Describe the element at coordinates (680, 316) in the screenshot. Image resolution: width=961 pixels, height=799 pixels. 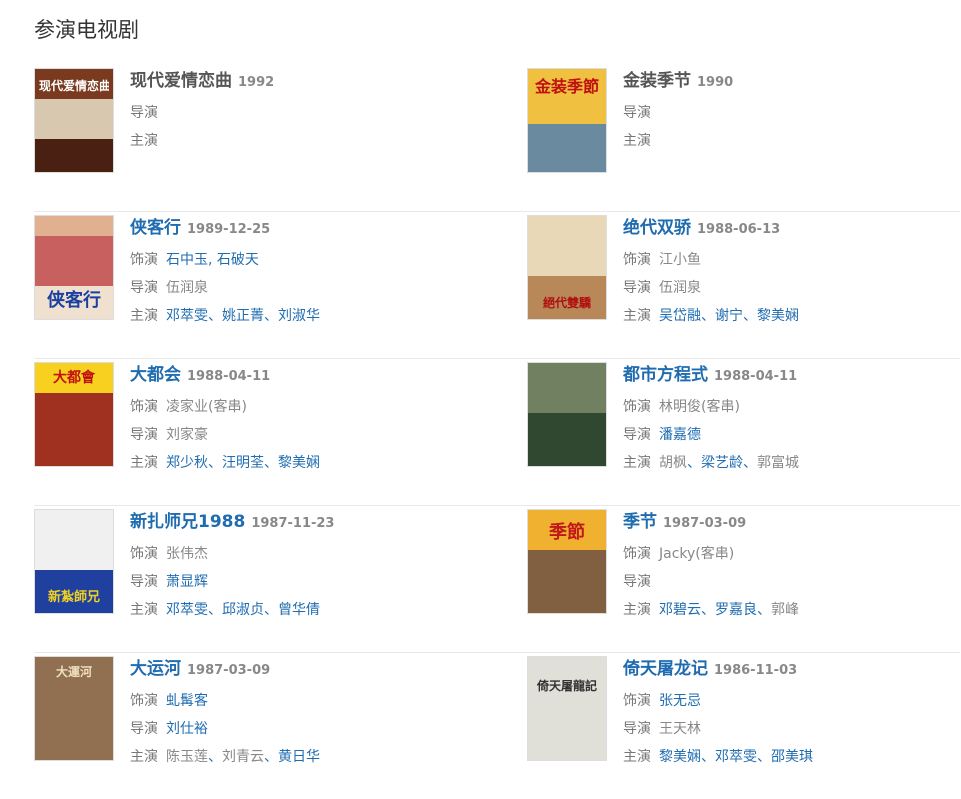
I see `cast-name: 吴岱融` at that location.